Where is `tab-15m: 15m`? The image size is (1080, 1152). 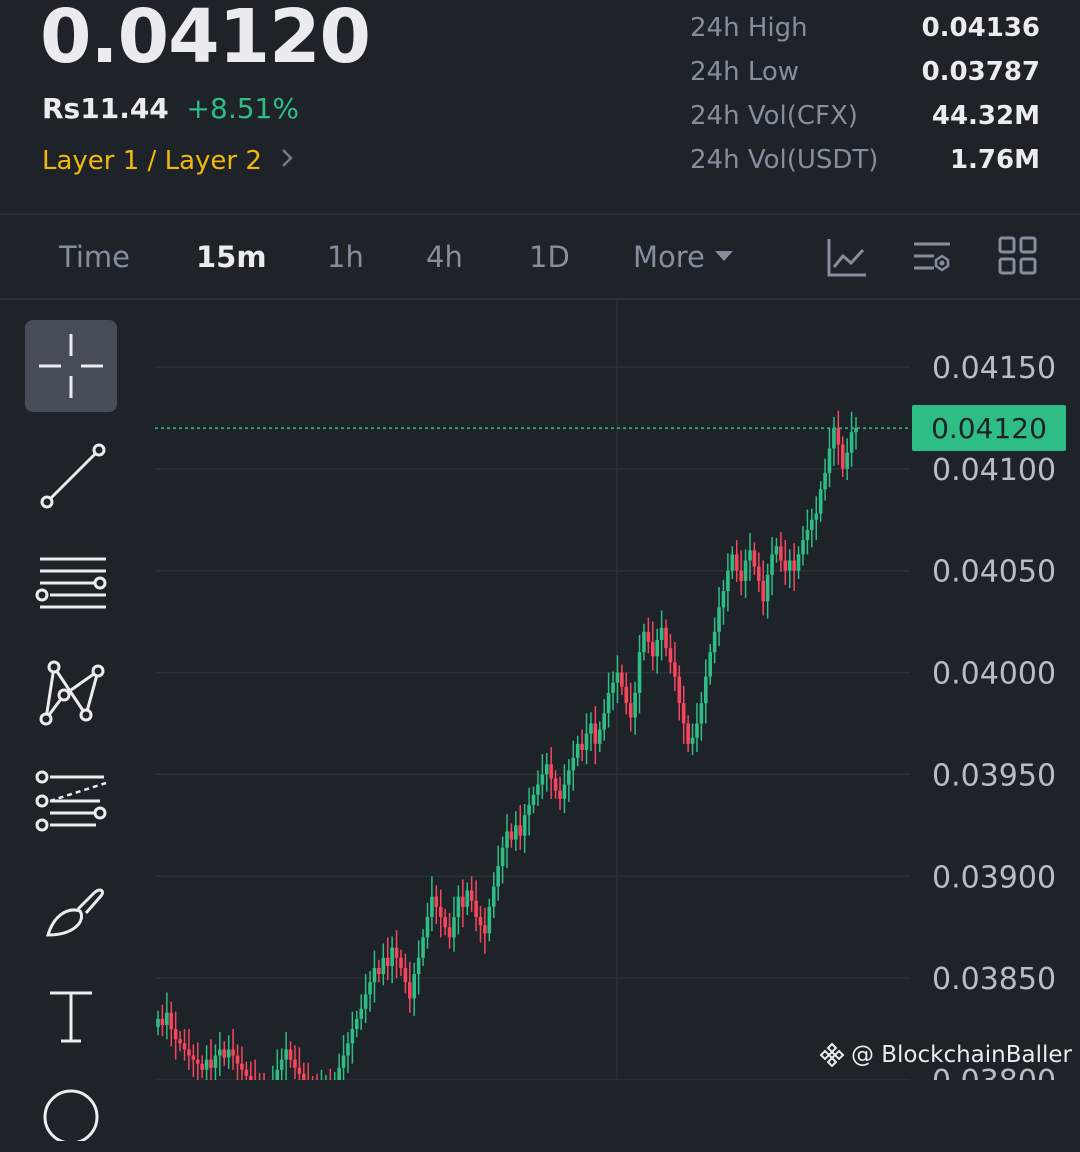
tab-15m: 15m is located at coordinates (231, 257).